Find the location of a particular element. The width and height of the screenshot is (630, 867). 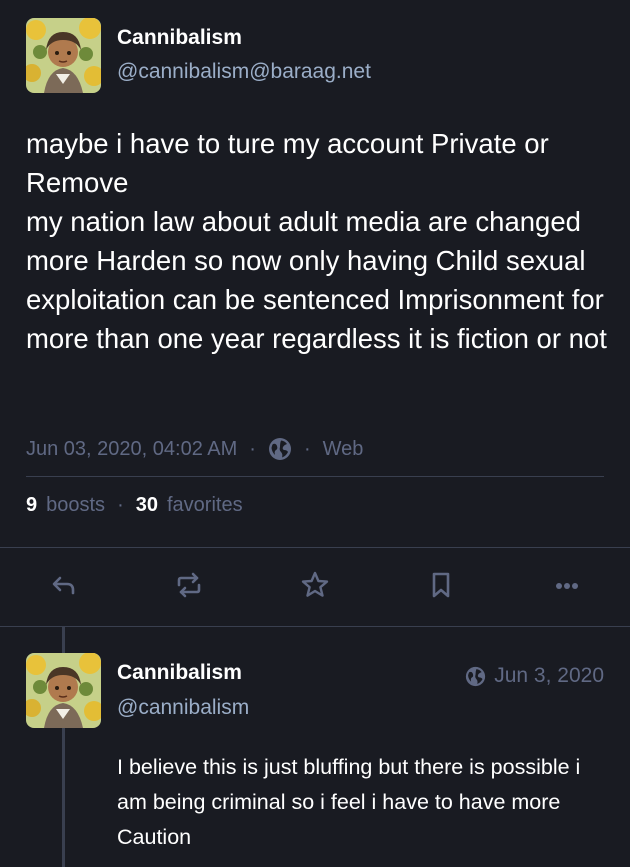

boost-icon is located at coordinates (189, 587).